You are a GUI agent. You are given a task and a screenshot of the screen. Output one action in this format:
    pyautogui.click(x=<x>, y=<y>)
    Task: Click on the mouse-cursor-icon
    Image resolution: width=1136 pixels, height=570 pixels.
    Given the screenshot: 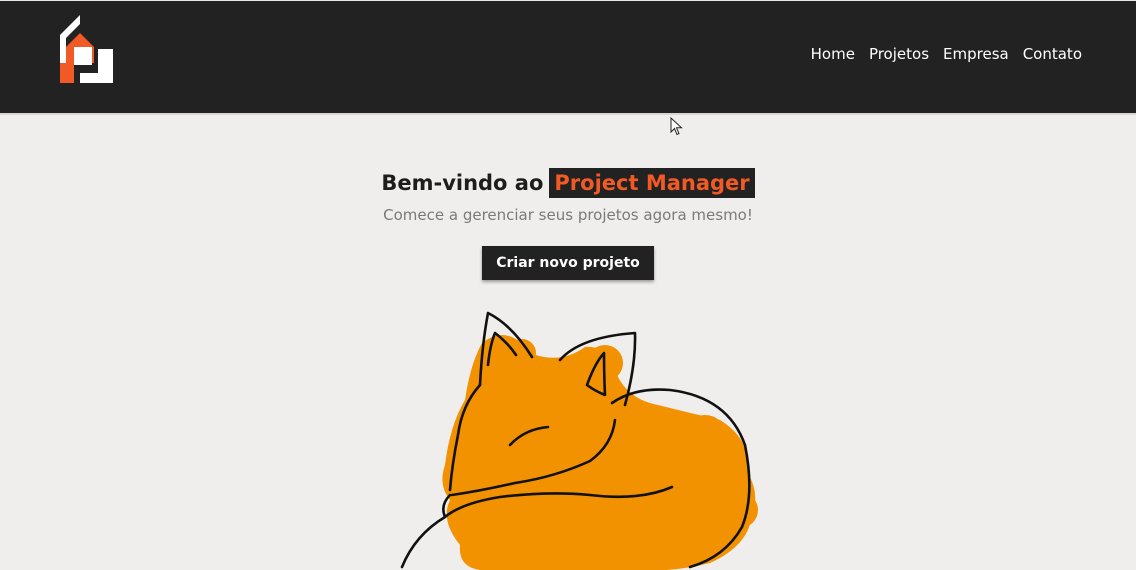 What is the action you would take?
    pyautogui.click(x=676, y=126)
    